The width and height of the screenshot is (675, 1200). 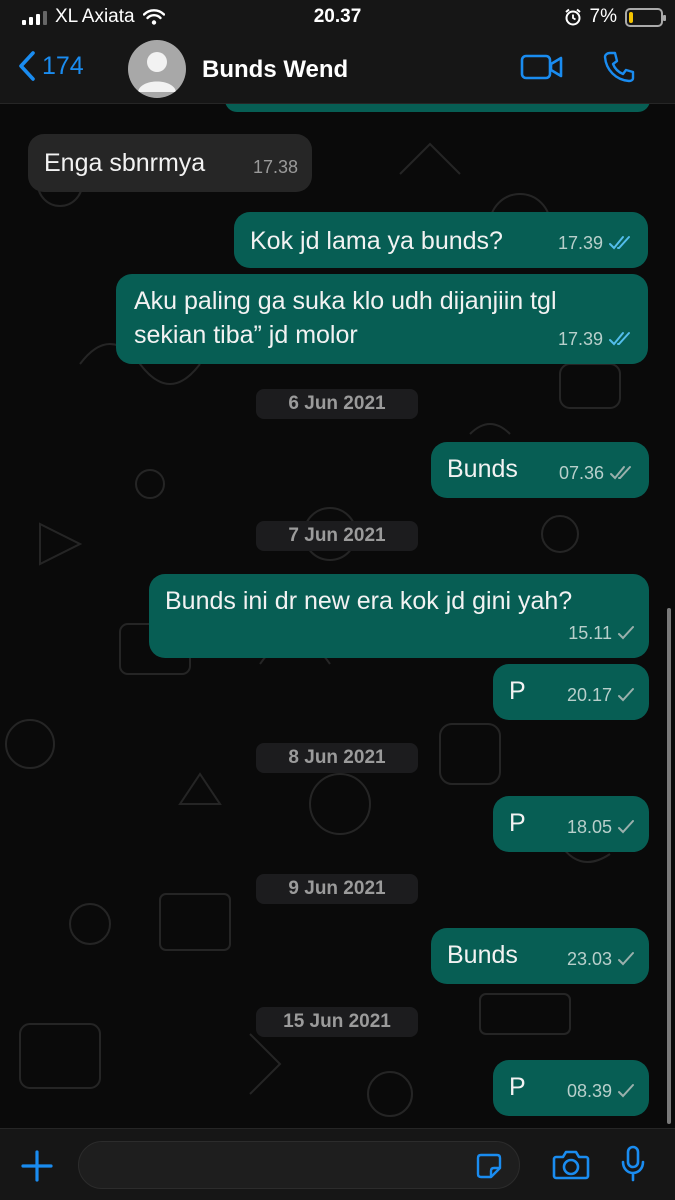 What do you see at coordinates (63, 65) in the screenshot?
I see `back-count: 174` at bounding box center [63, 65].